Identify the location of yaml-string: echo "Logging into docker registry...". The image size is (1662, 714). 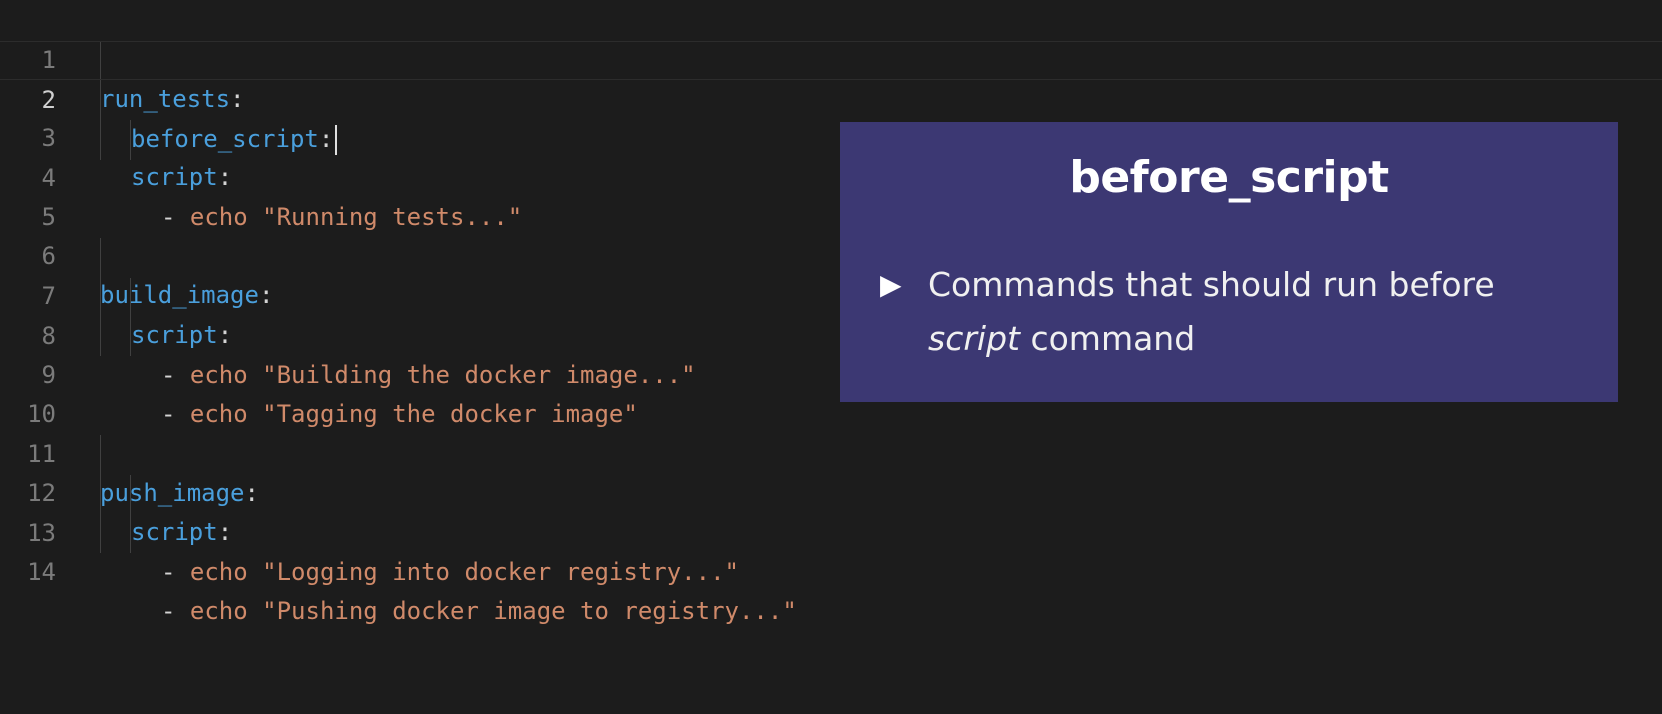
(464, 572).